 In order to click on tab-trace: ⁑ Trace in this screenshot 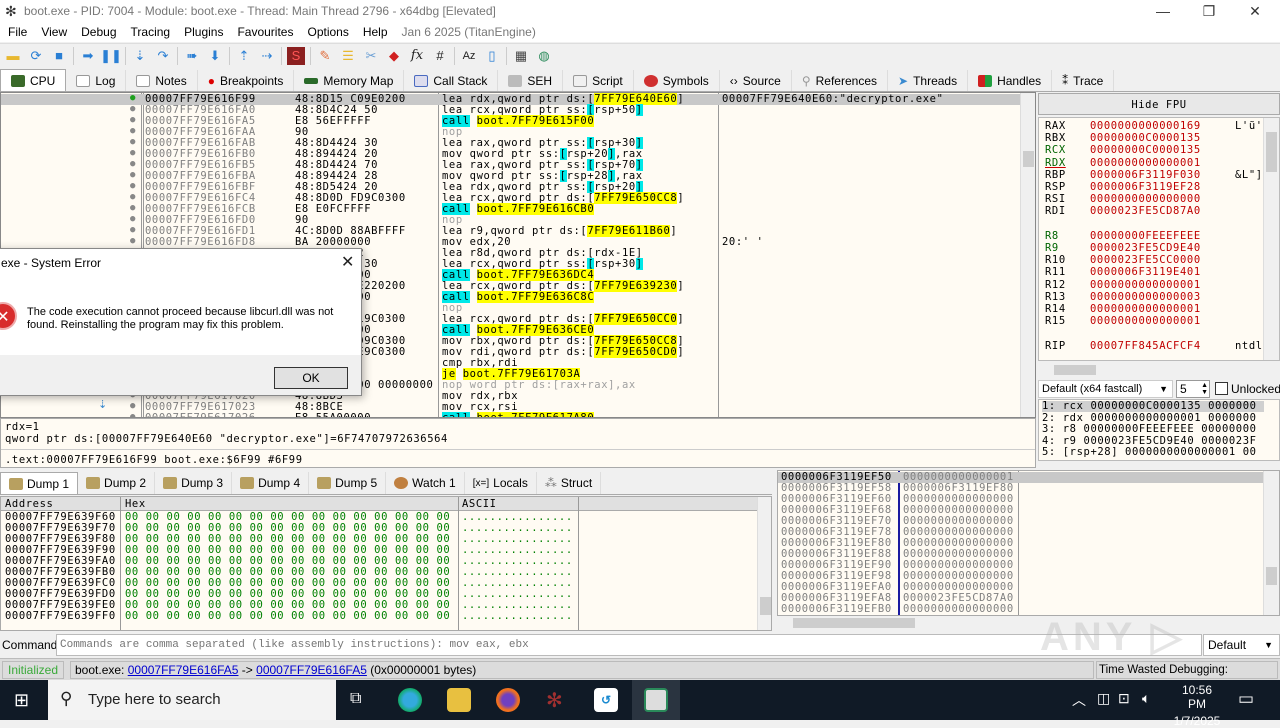, I will do `click(1083, 80)`.